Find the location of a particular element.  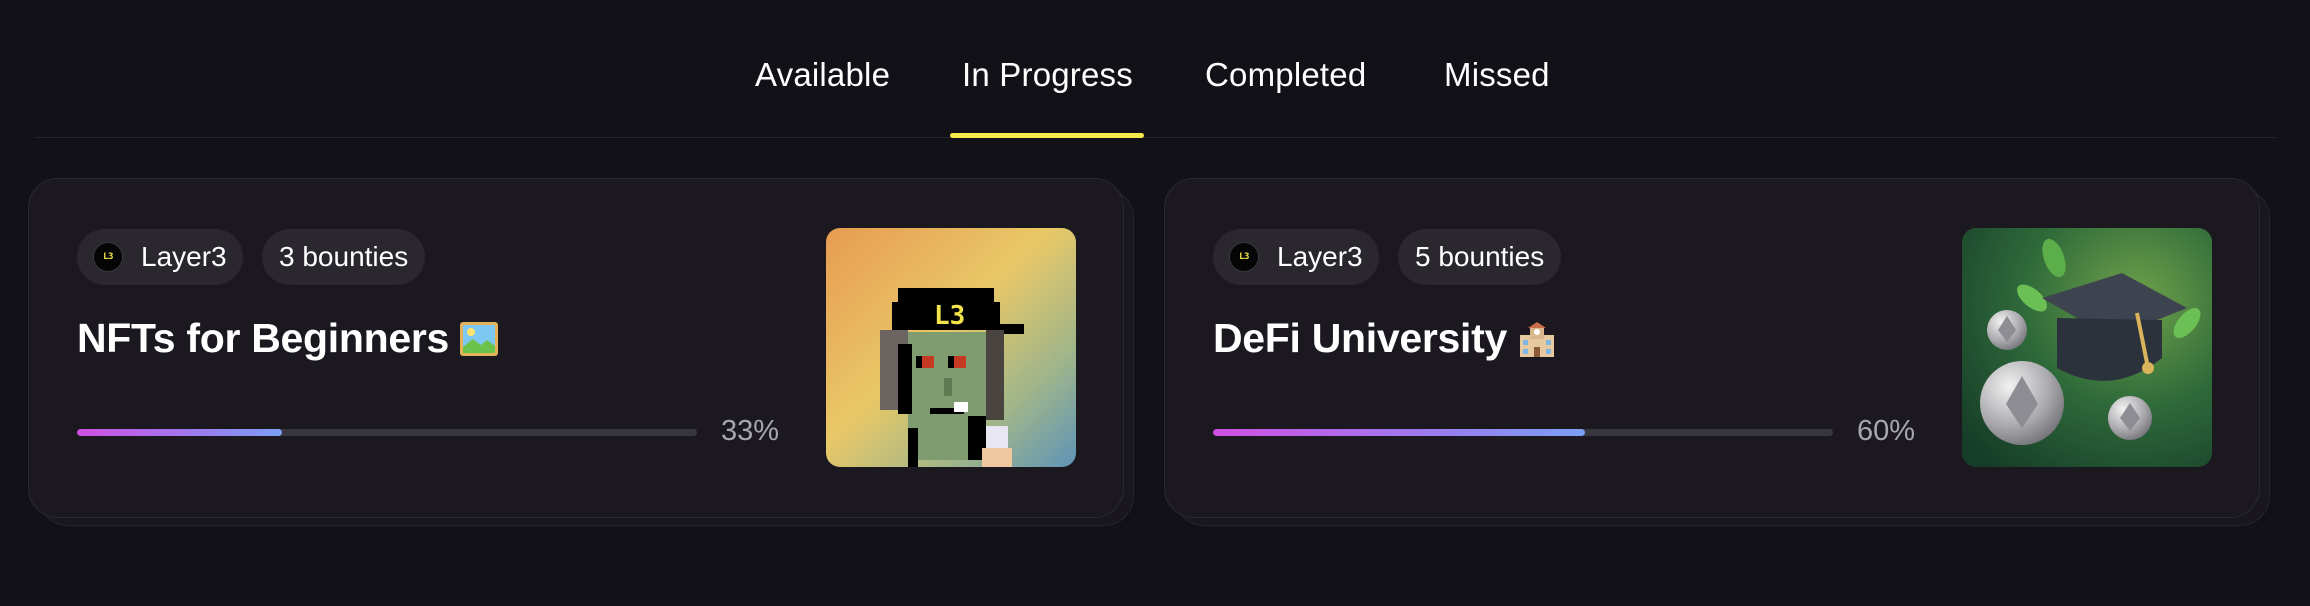

quest-title: NFTs for Beginners is located at coordinates (288, 338).